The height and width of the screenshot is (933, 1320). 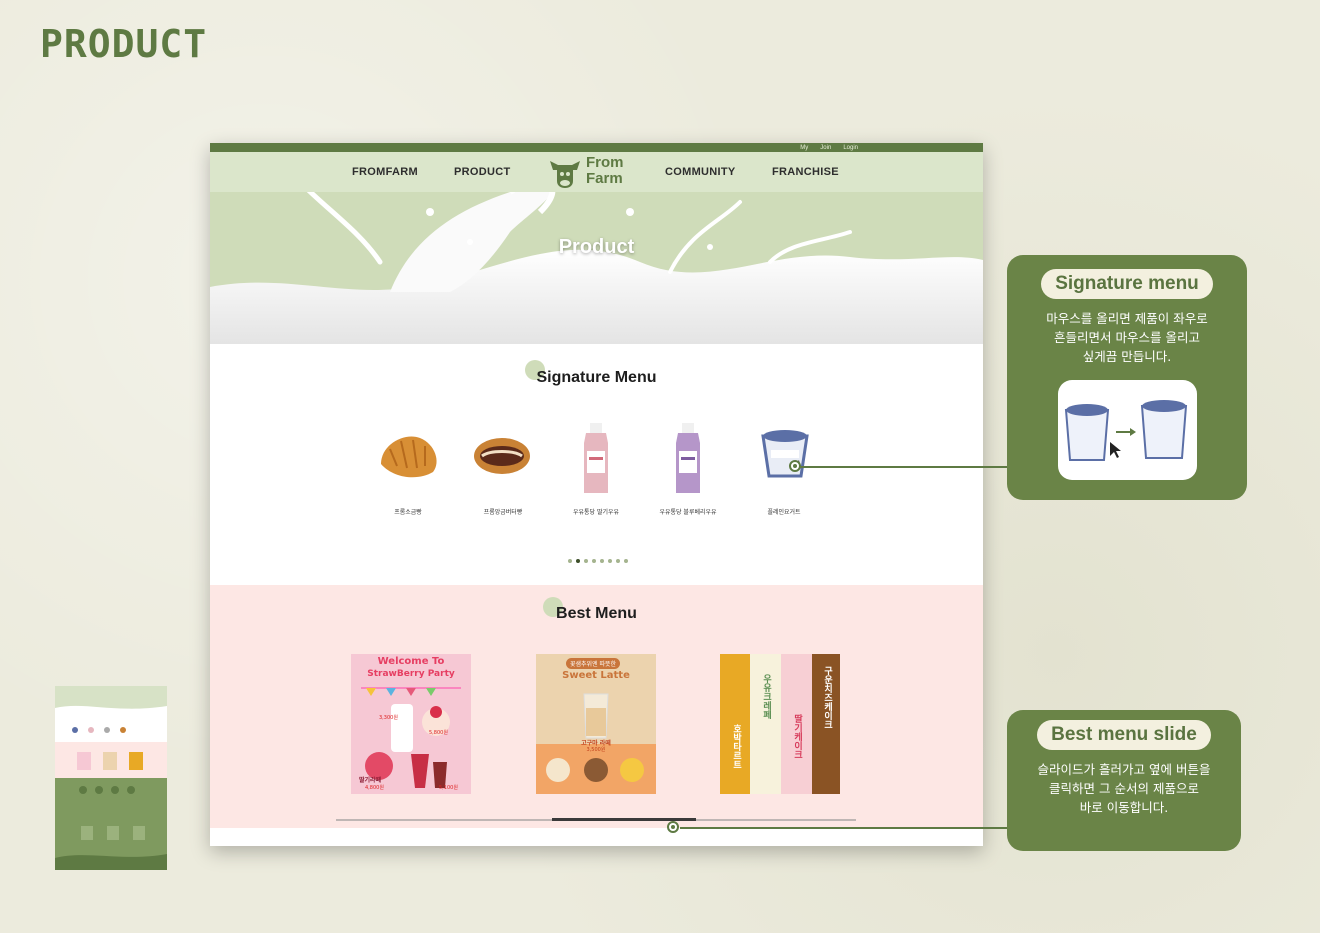 I want to click on best-callout-line3: 바로 이동합니다., so click(x=1124, y=807).